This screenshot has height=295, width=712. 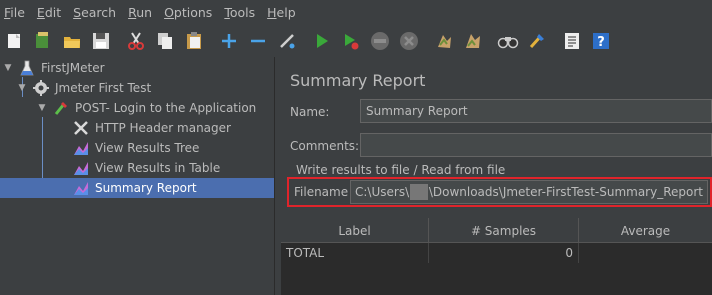 I want to click on page-title: Summary Report, so click(x=358, y=80).